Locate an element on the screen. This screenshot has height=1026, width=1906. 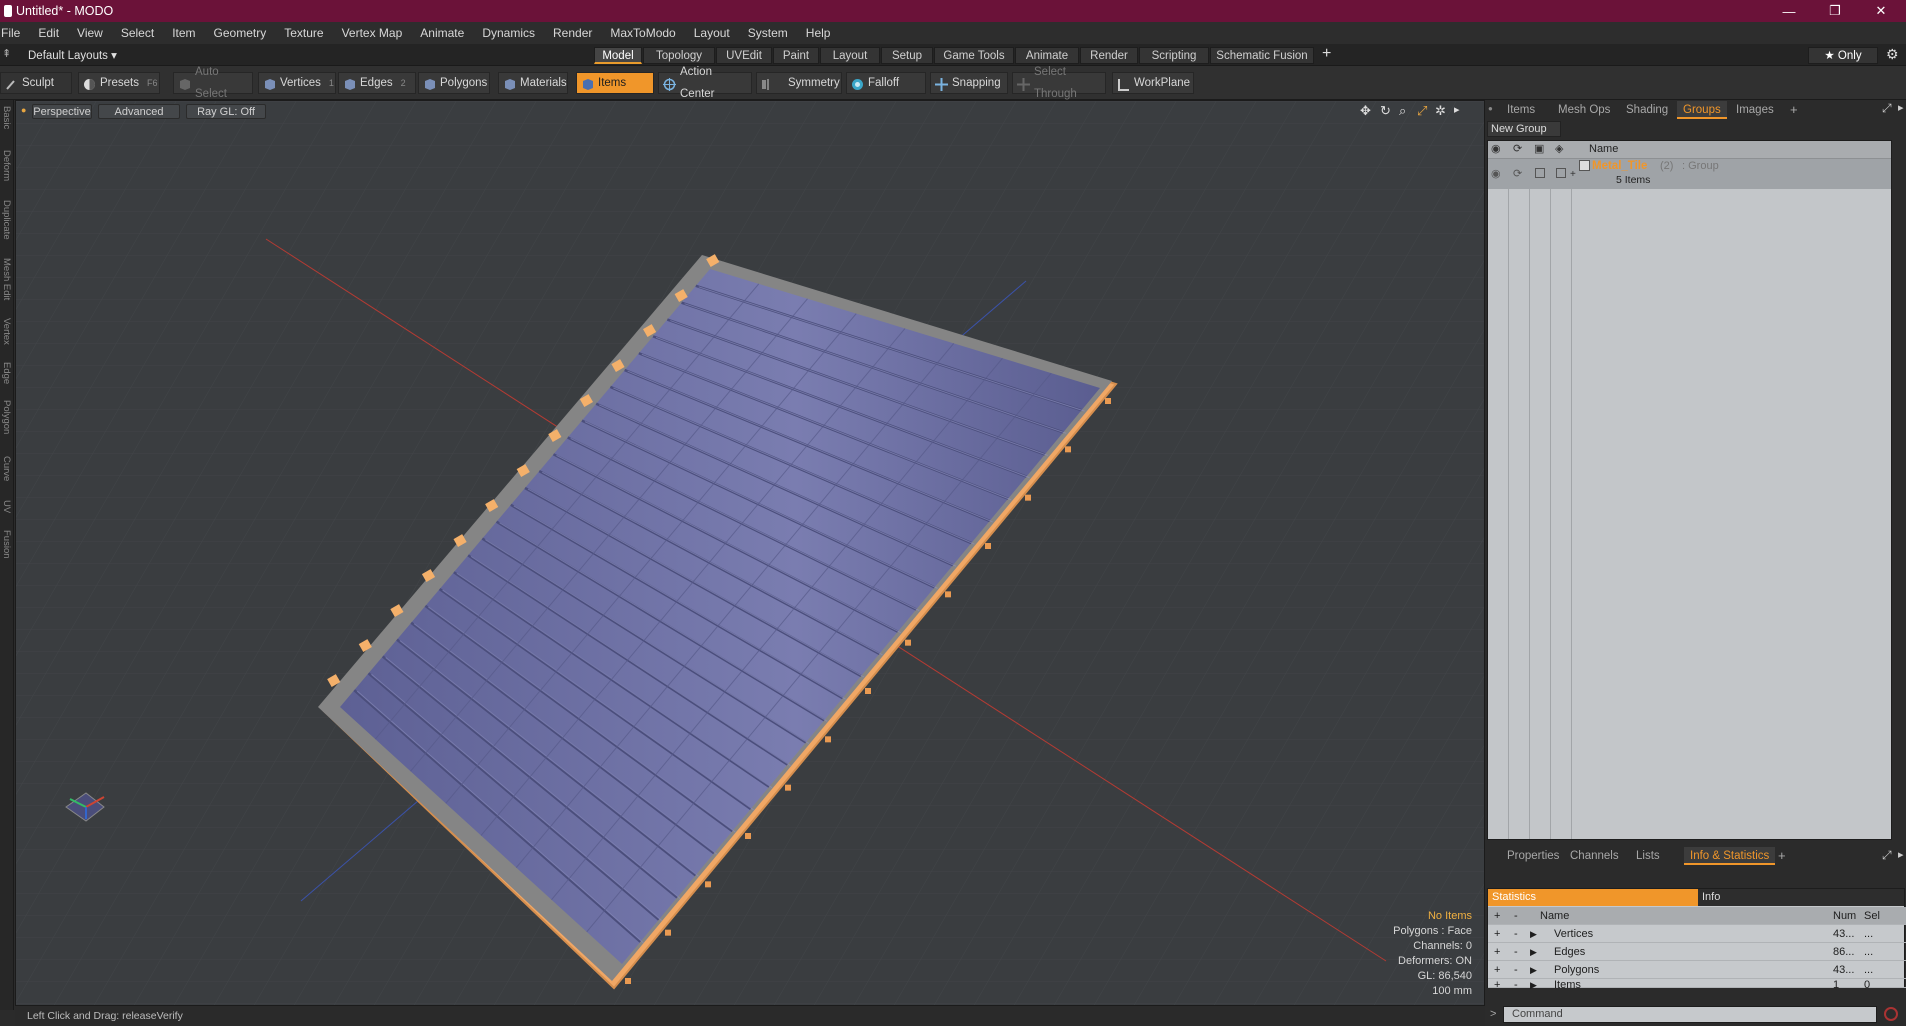
menu-texture: Texture is located at coordinates (303, 33).